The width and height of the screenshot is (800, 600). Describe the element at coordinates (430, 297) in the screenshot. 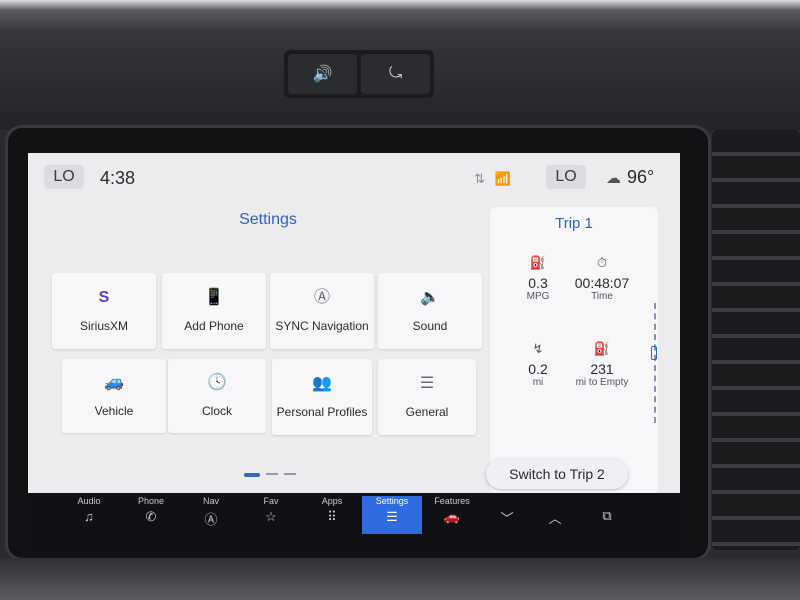

I see `speaker-icon: 🔈` at that location.